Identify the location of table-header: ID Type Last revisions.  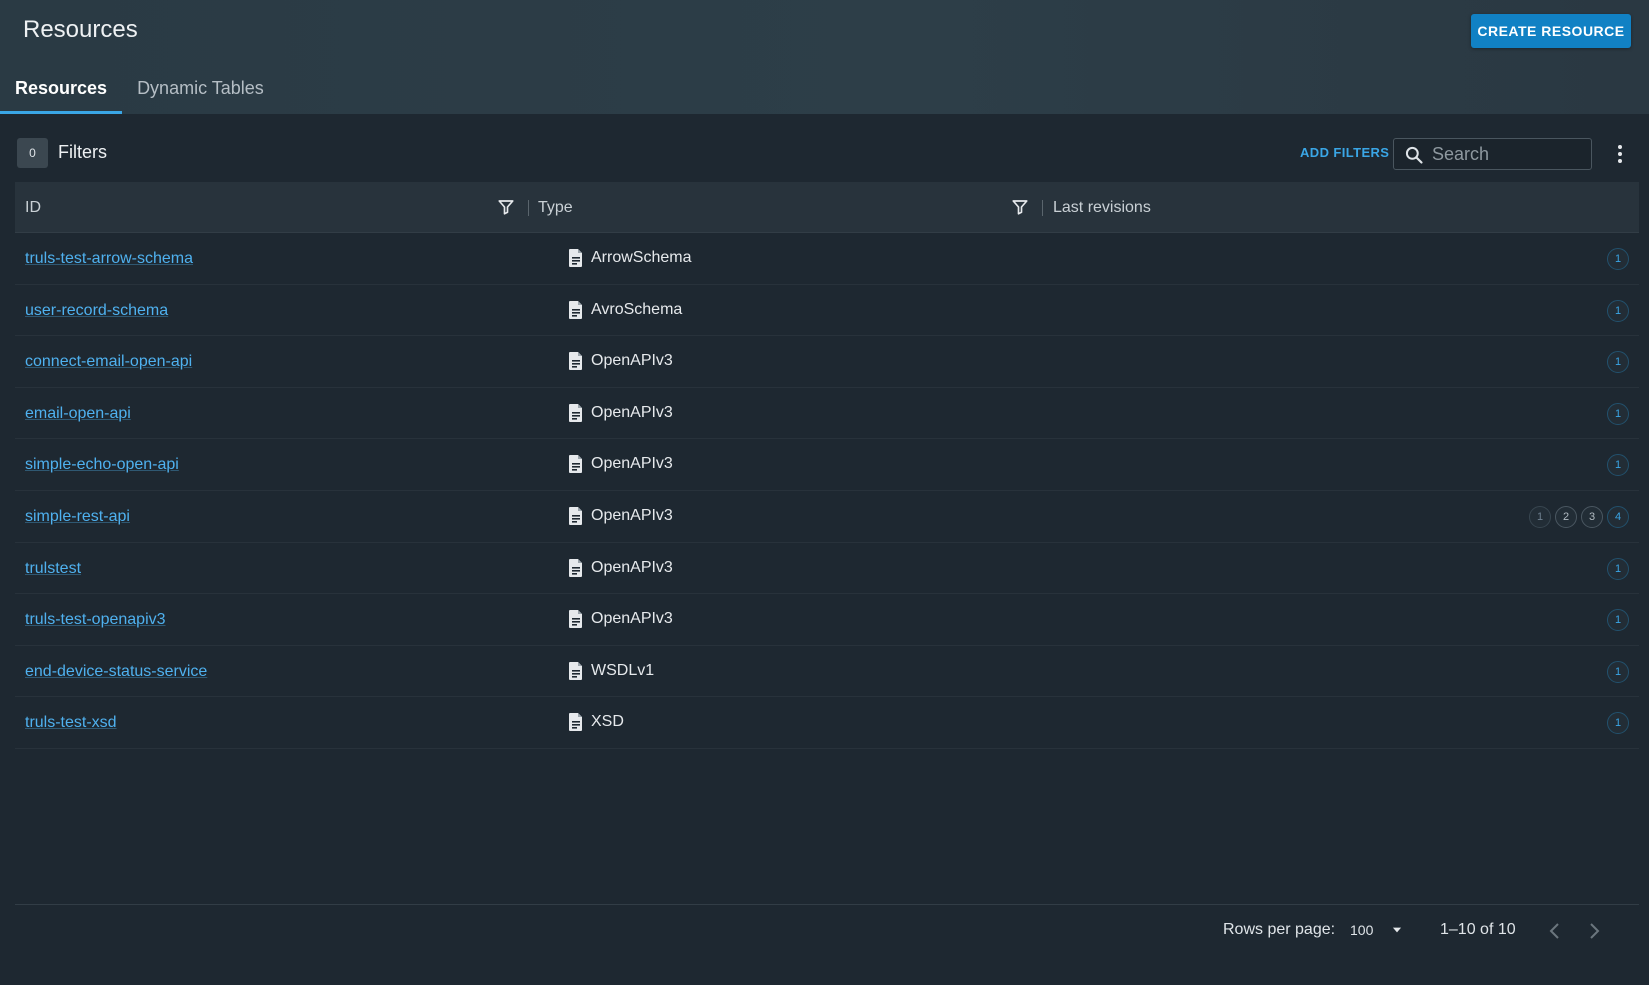
(827, 207).